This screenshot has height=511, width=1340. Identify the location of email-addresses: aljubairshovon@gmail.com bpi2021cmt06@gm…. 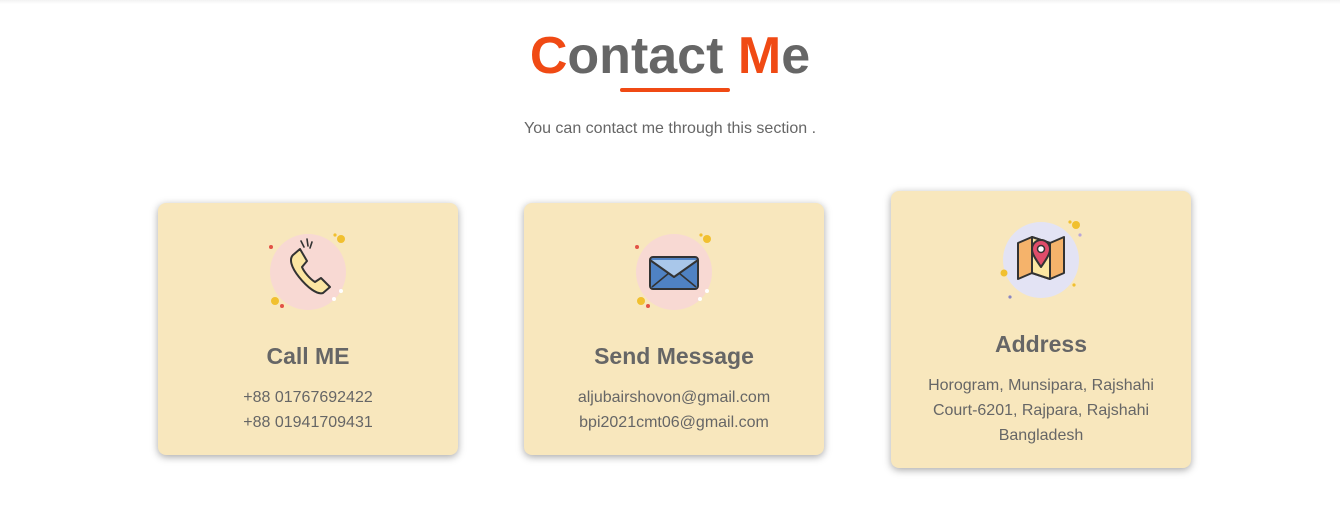
(674, 410).